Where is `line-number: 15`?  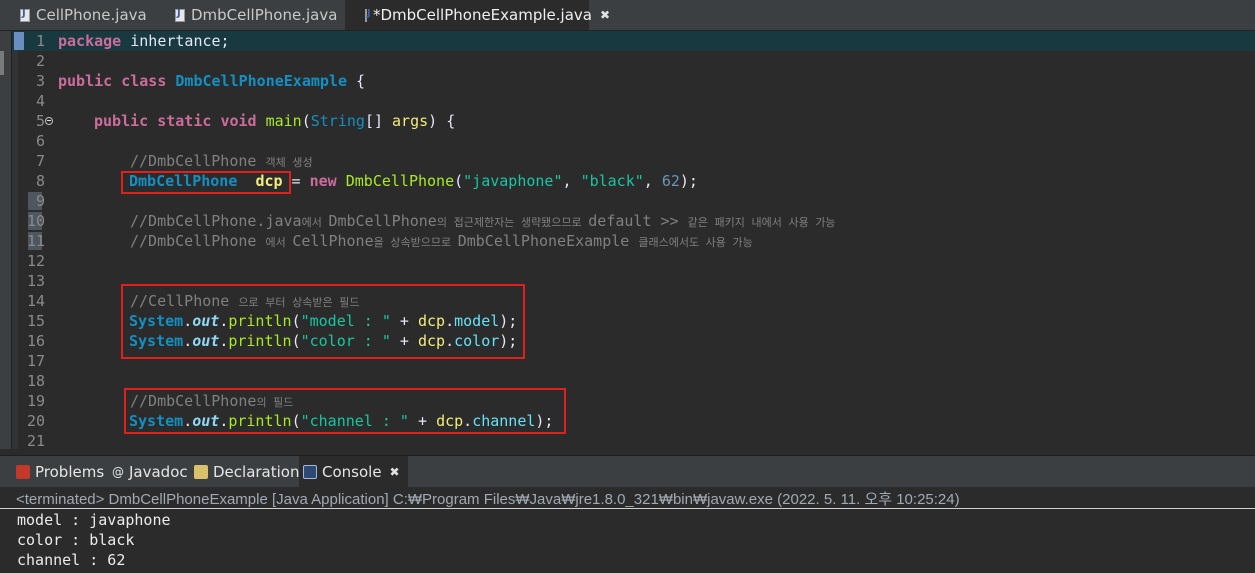 line-number: 15 is located at coordinates (35, 321).